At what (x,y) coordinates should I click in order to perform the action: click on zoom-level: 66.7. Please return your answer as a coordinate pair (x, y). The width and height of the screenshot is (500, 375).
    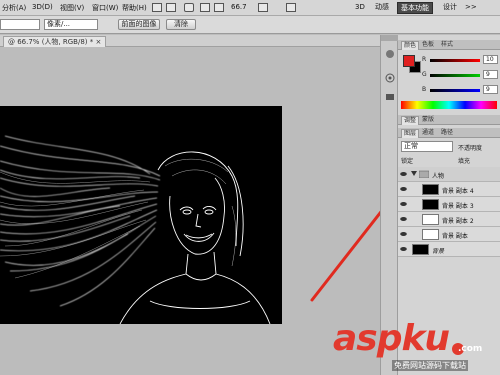
    Looking at the image, I should click on (239, 7).